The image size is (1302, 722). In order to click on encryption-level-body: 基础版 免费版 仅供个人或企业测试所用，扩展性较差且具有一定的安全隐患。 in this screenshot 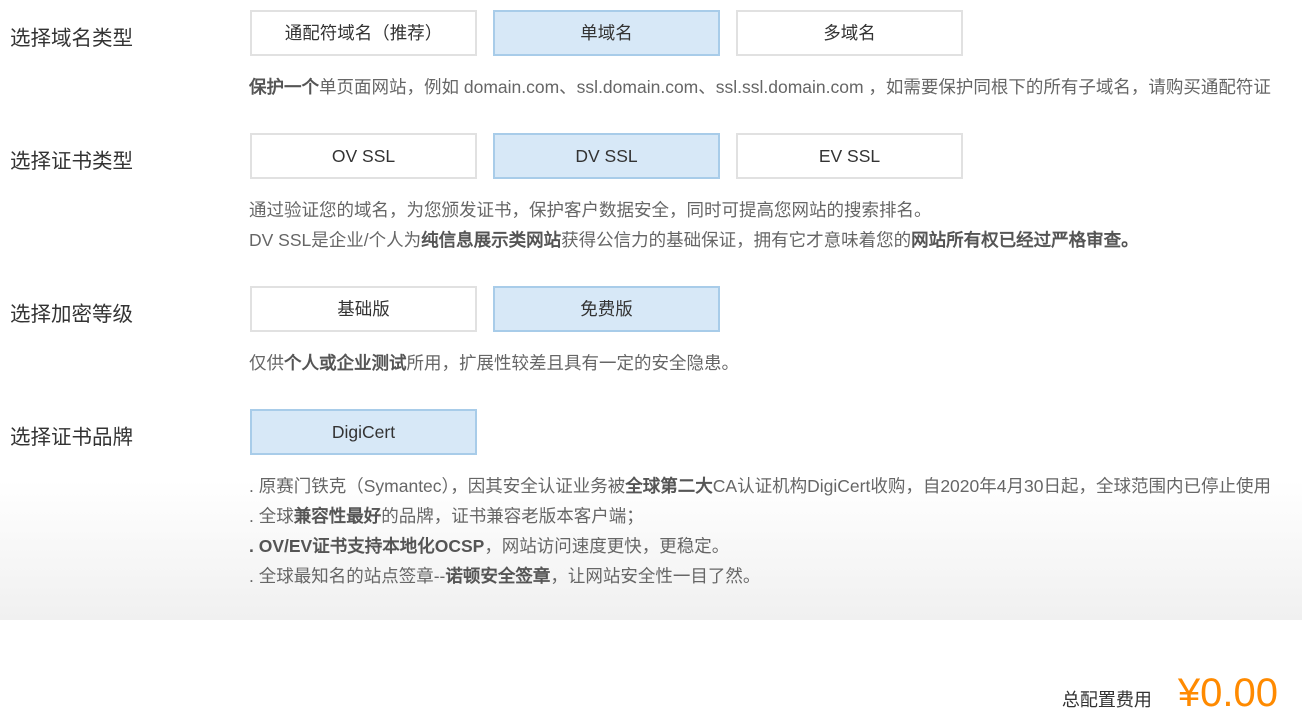, I will do `click(775, 332)`.